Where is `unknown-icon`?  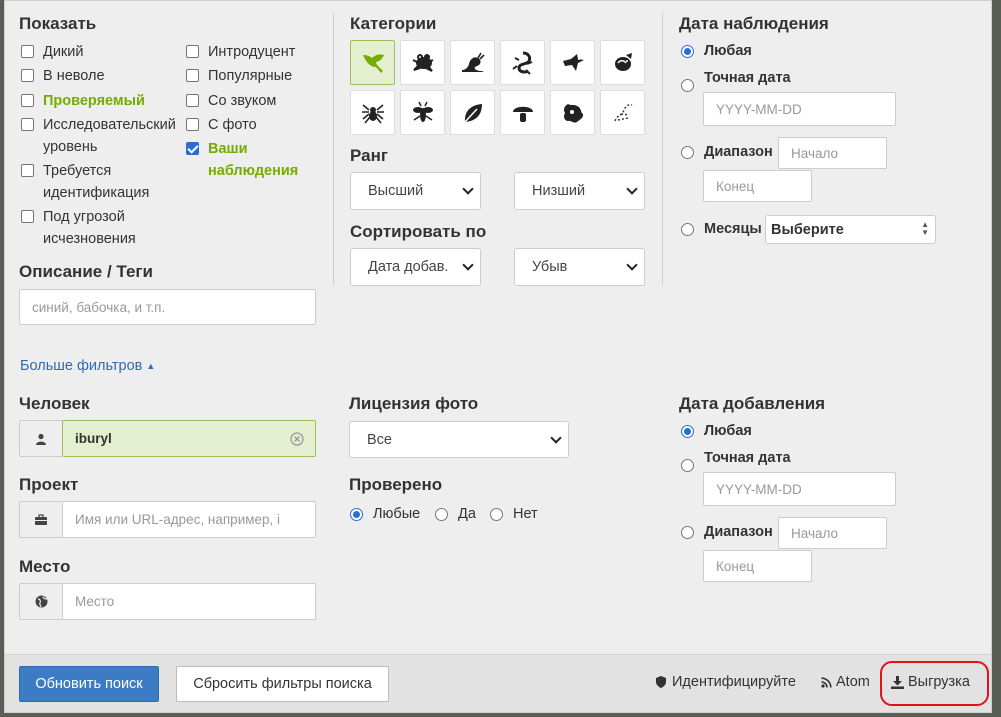 unknown-icon is located at coordinates (622, 112).